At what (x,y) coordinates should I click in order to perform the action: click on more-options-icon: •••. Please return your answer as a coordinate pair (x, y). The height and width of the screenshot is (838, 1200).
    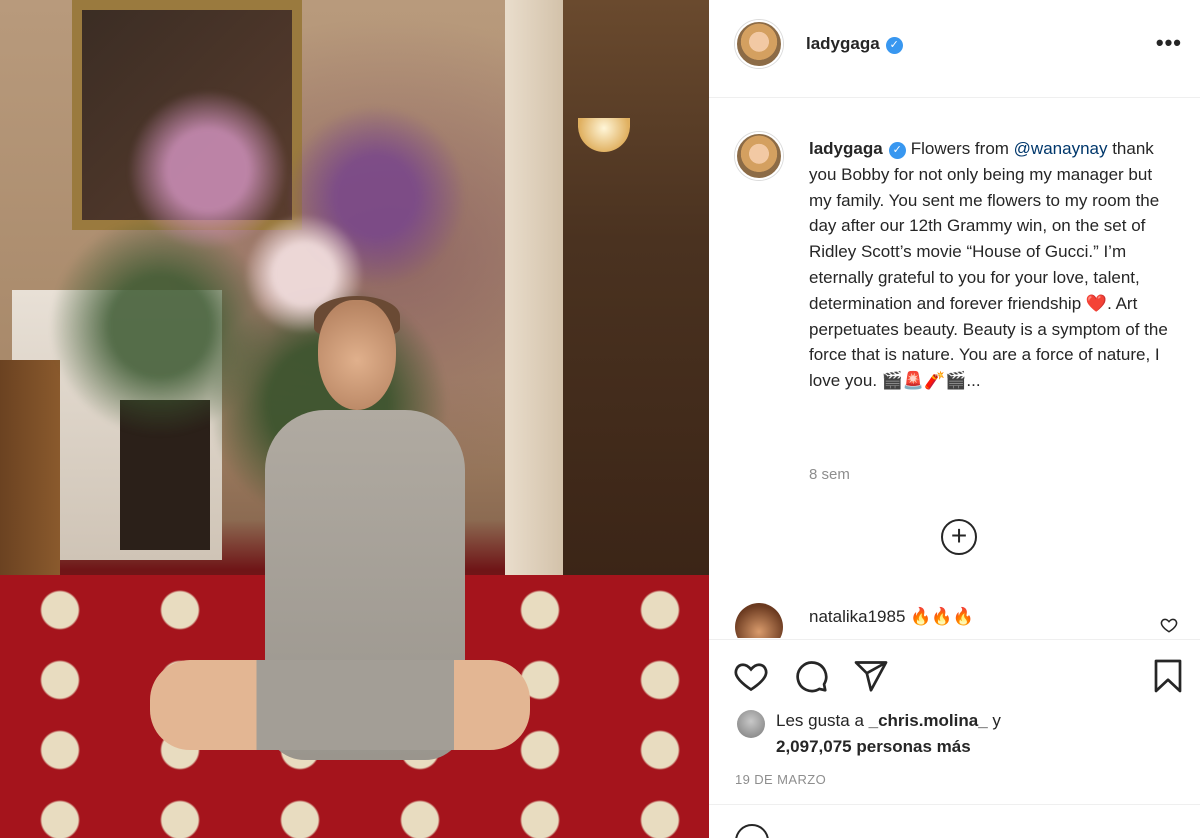
    Looking at the image, I should click on (1169, 43).